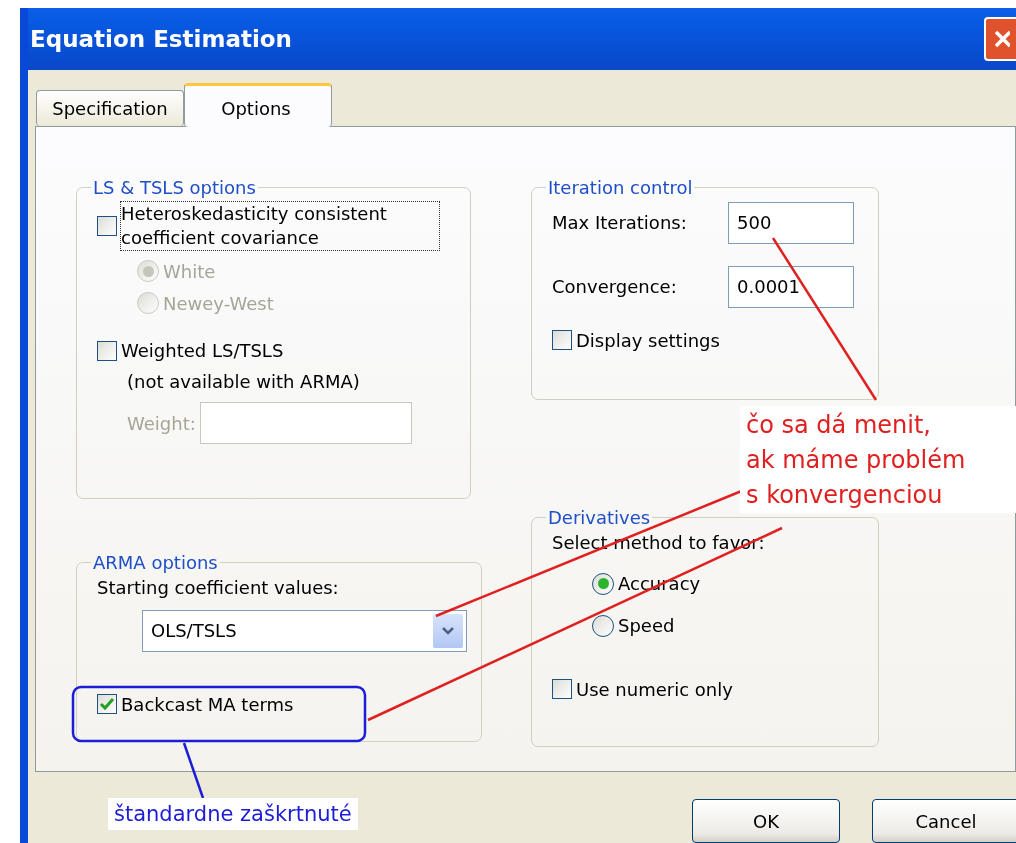  What do you see at coordinates (839, 425) in the screenshot?
I see `annotation-text: čo sa dá menit,` at bounding box center [839, 425].